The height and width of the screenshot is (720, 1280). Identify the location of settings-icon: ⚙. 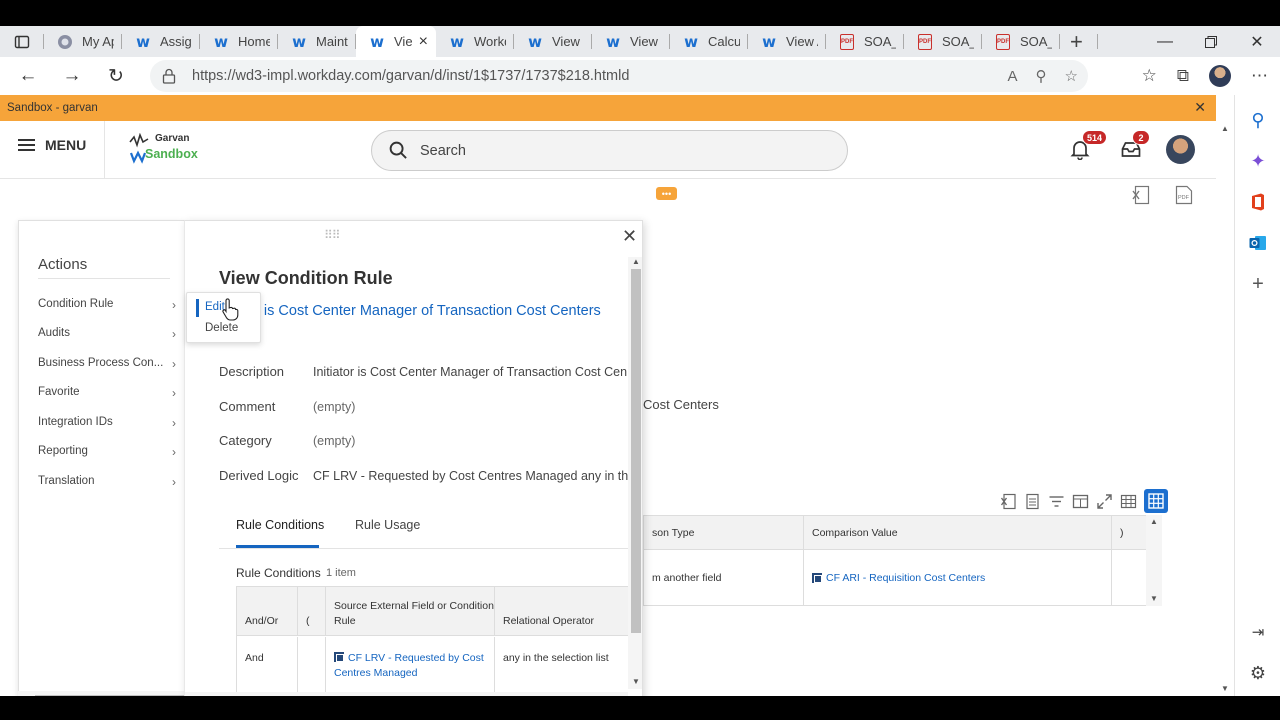
(1258, 673).